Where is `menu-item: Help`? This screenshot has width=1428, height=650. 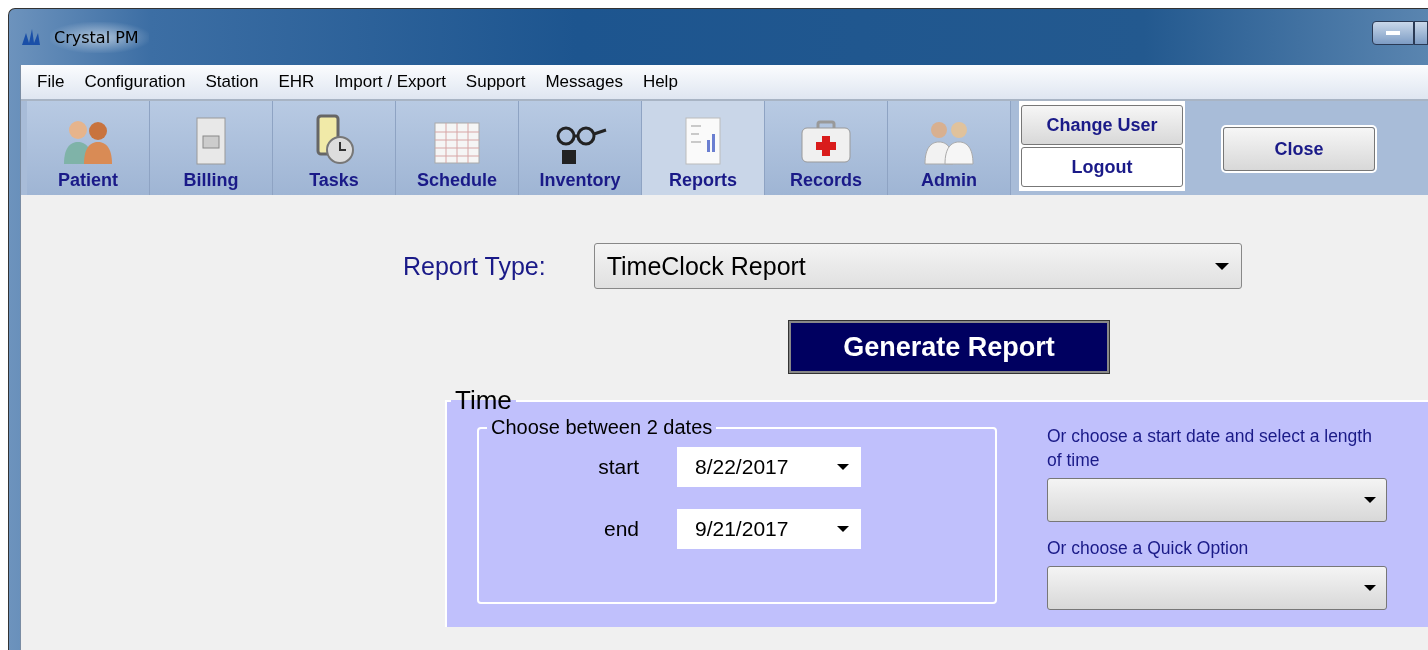 menu-item: Help is located at coordinates (660, 82).